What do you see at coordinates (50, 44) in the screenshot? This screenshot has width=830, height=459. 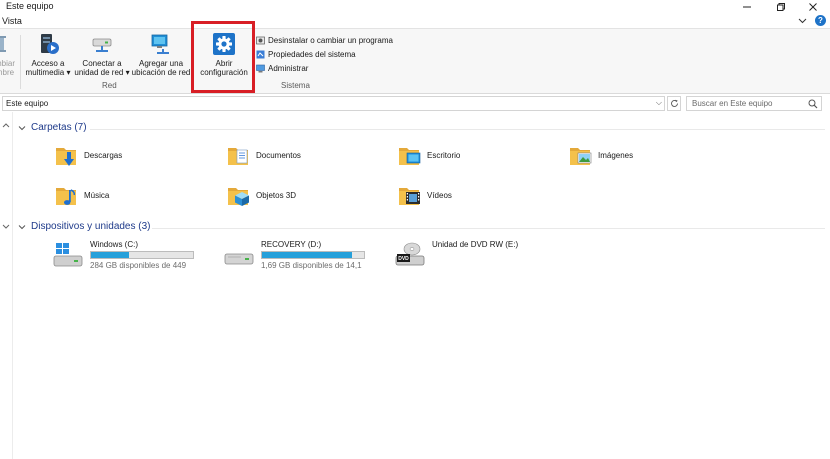 I see `media-server-icon` at bounding box center [50, 44].